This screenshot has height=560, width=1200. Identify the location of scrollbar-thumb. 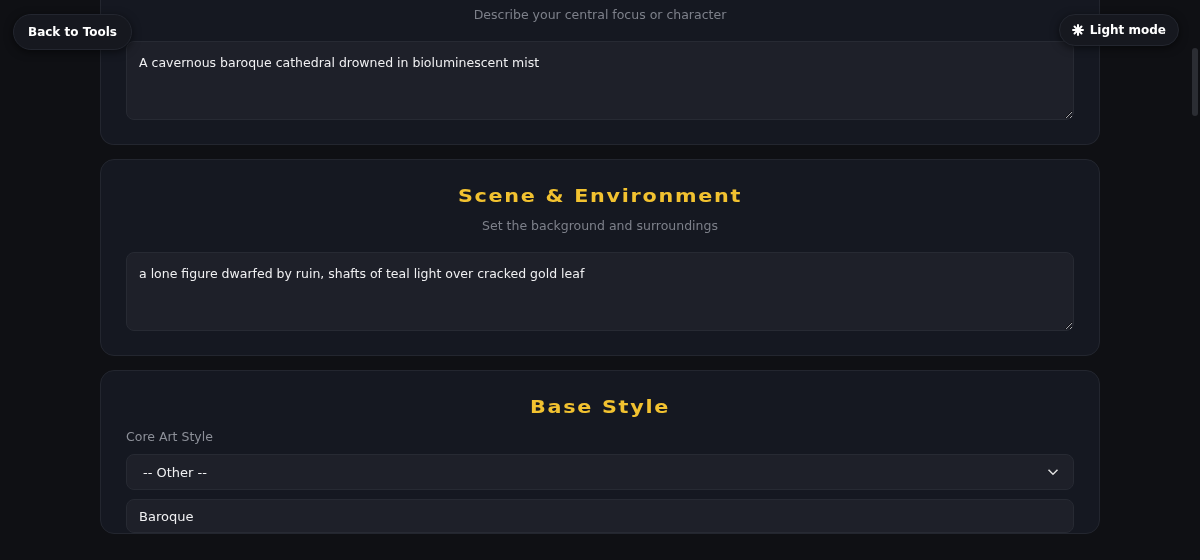
(1195, 82).